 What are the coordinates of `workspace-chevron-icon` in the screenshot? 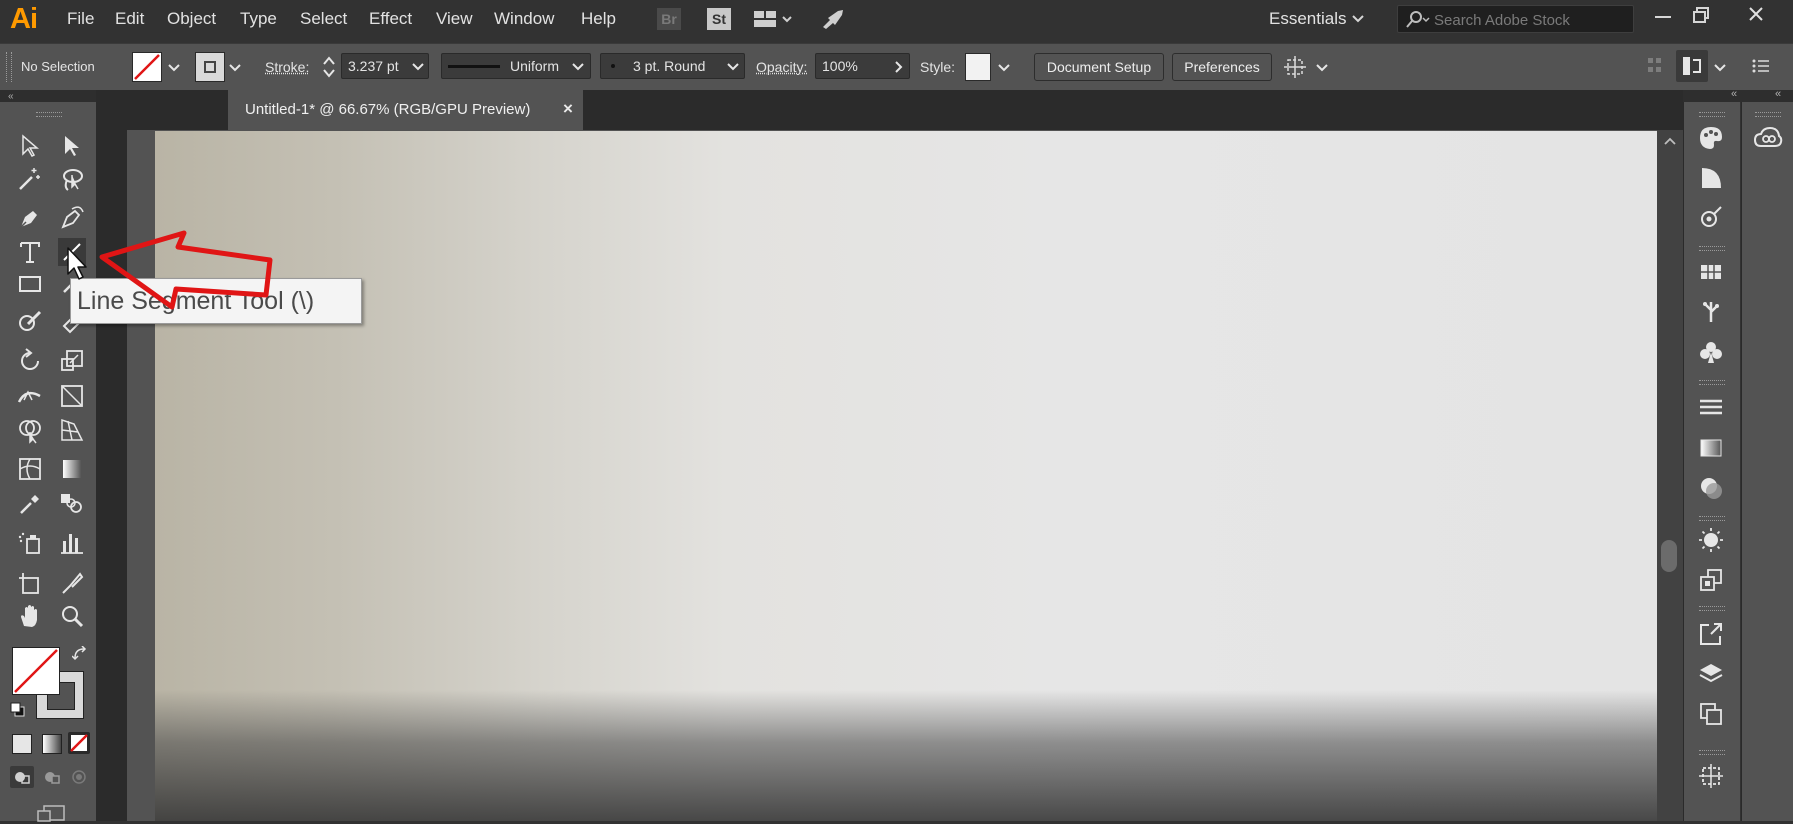 It's located at (1358, 19).